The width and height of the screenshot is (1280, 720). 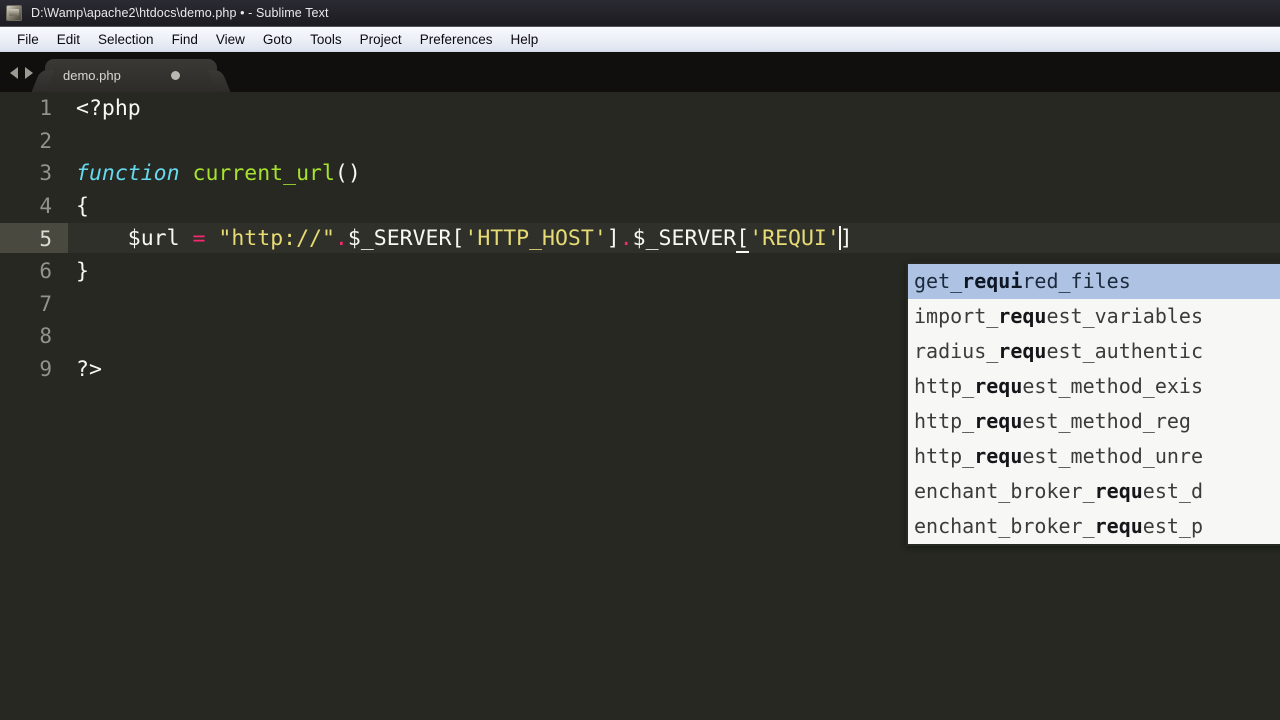 I want to click on sublime-text-icon, so click(x=14, y=13).